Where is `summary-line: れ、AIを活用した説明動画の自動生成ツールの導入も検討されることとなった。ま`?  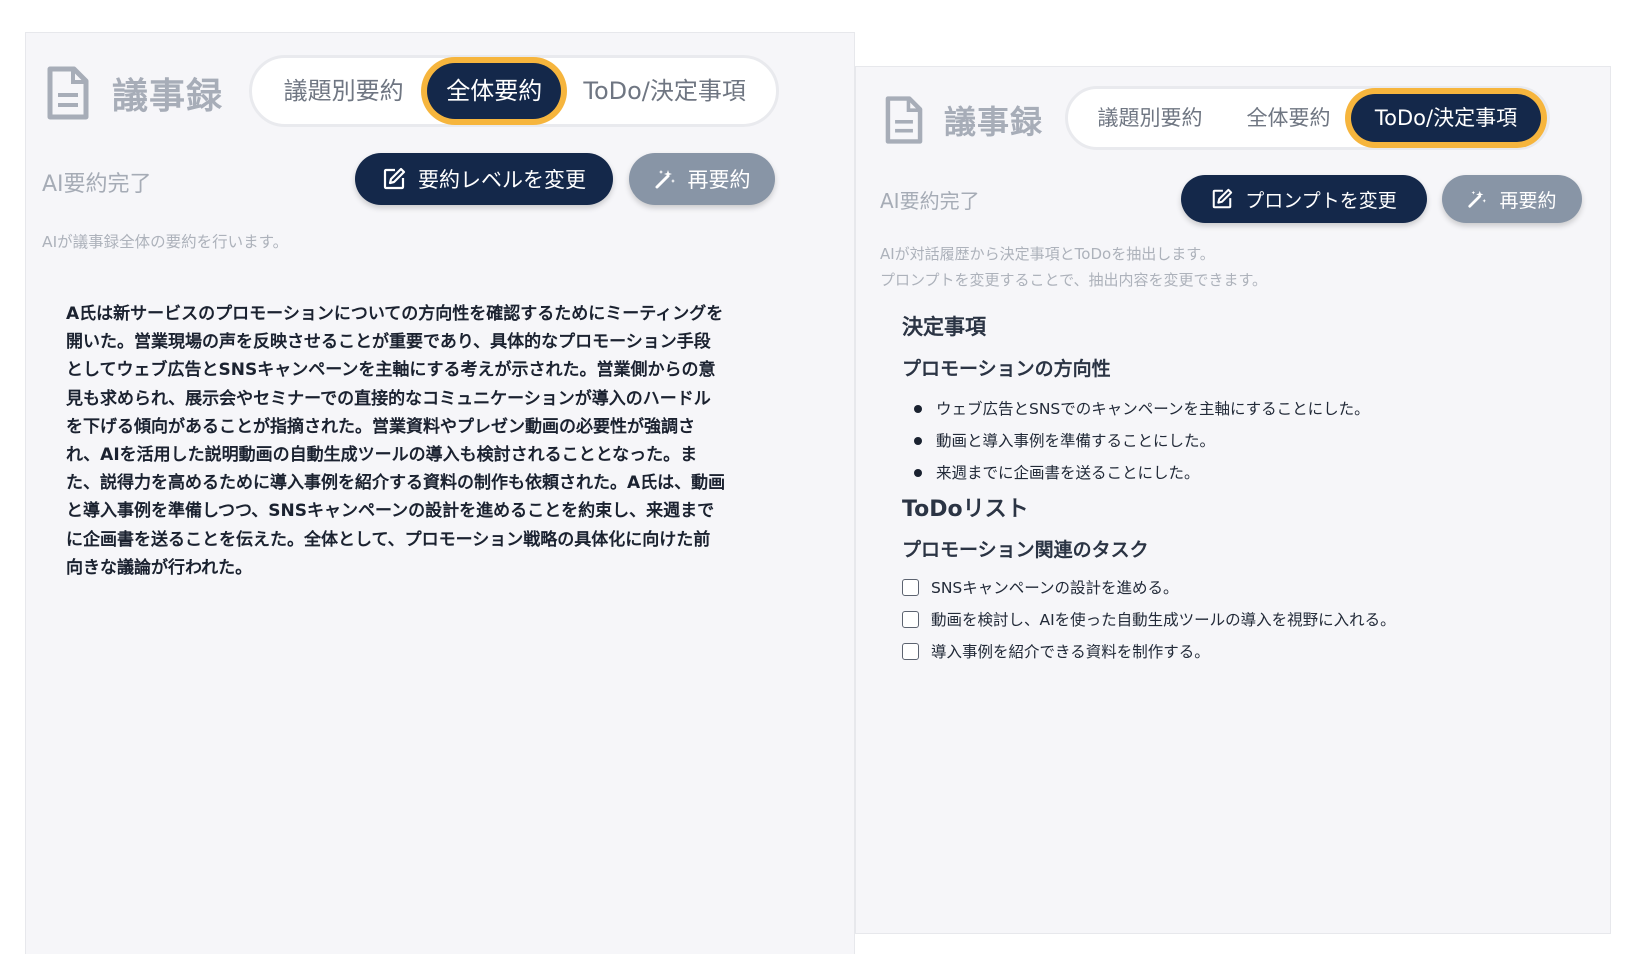
summary-line: れ、AIを活用した説明動画の自動生成ツールの導入も検討されることとなった。ま is located at coordinates (382, 455).